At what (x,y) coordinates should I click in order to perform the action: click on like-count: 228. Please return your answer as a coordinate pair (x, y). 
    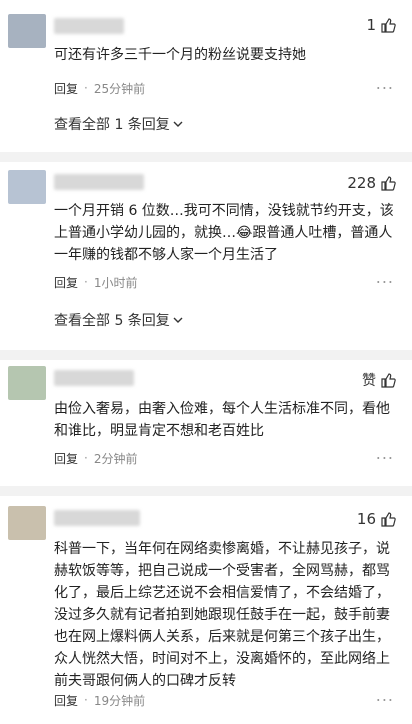
    Looking at the image, I should click on (361, 183).